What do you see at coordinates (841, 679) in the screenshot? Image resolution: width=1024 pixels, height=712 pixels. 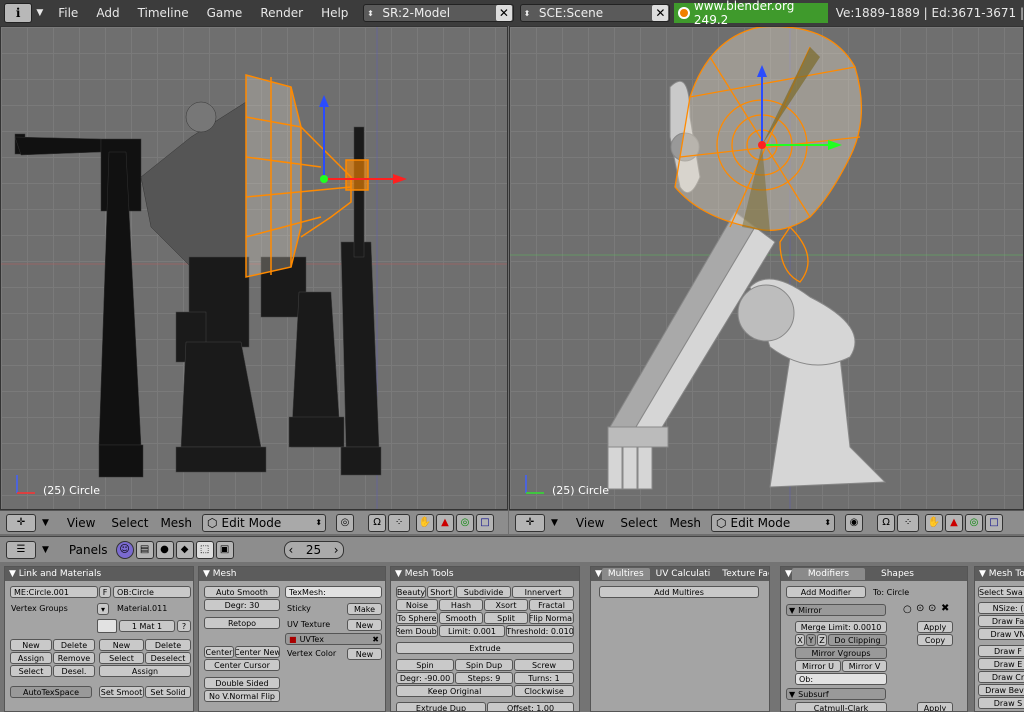 I see `mirror-object-field: Ob:` at bounding box center [841, 679].